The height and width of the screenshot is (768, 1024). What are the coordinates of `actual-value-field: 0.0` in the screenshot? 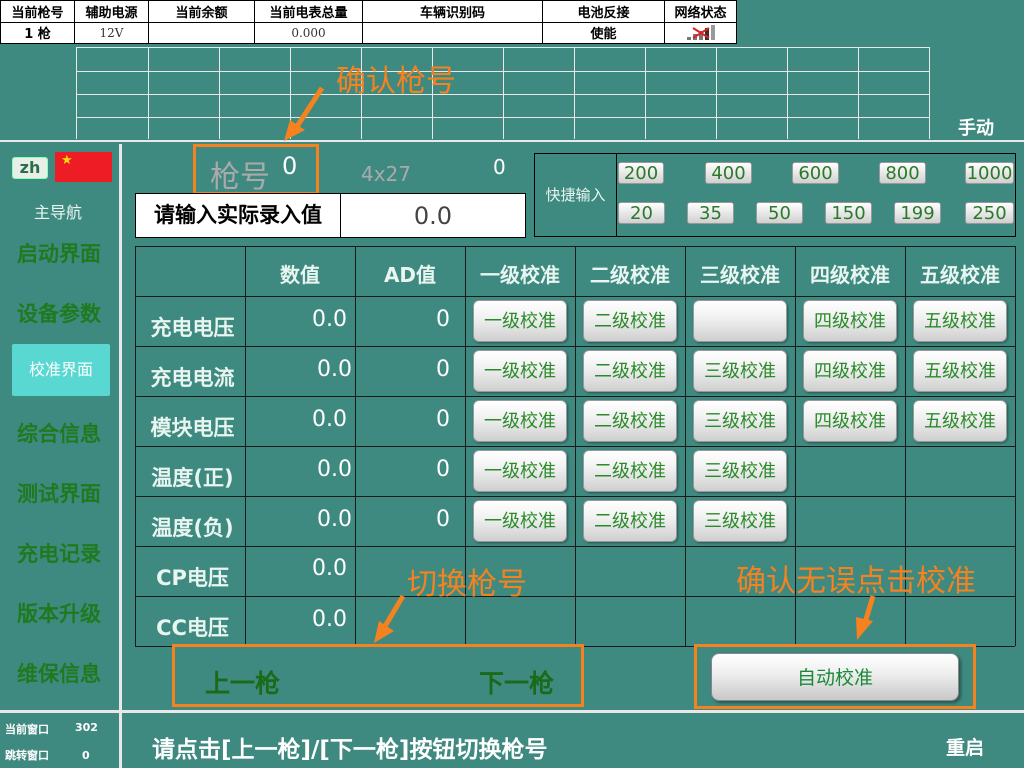 It's located at (433, 215).